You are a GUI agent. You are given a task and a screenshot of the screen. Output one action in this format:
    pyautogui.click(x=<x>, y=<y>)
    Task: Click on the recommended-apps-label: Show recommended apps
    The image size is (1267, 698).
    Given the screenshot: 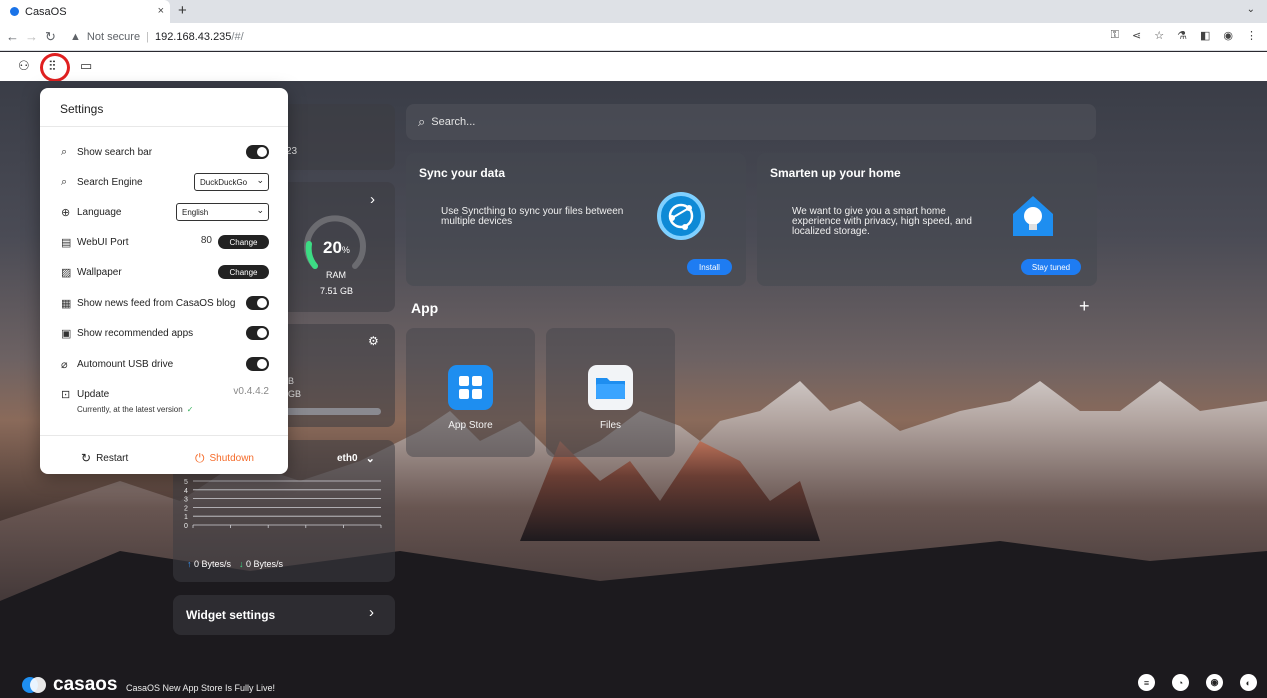 What is the action you would take?
    pyautogui.click(x=135, y=333)
    